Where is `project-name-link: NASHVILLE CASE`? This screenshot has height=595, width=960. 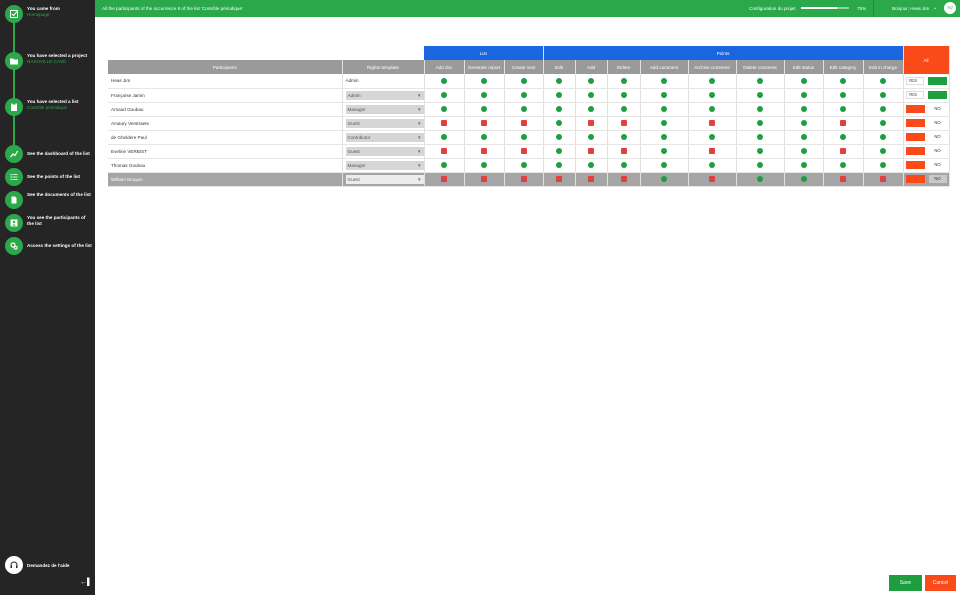
project-name-link: NASHVILLE CASE is located at coordinates (57, 62).